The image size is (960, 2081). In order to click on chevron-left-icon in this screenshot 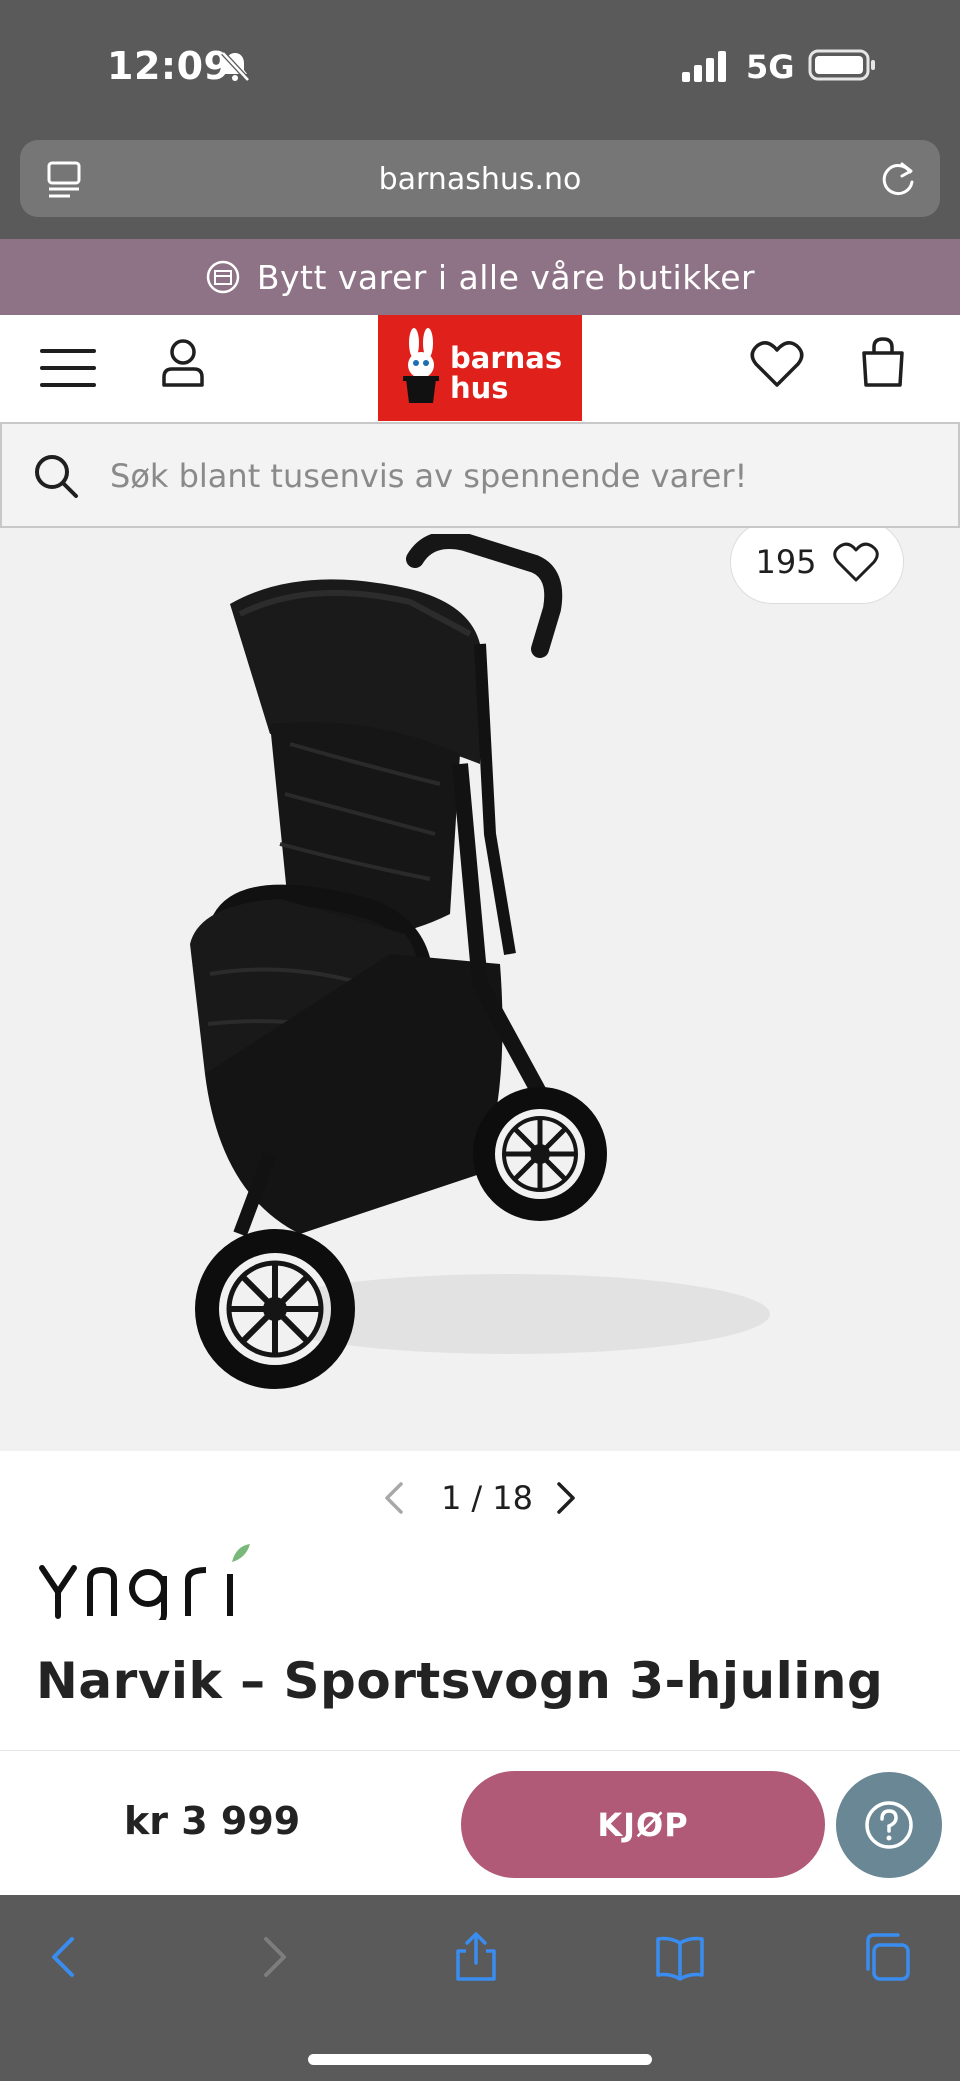, I will do `click(394, 1498)`.